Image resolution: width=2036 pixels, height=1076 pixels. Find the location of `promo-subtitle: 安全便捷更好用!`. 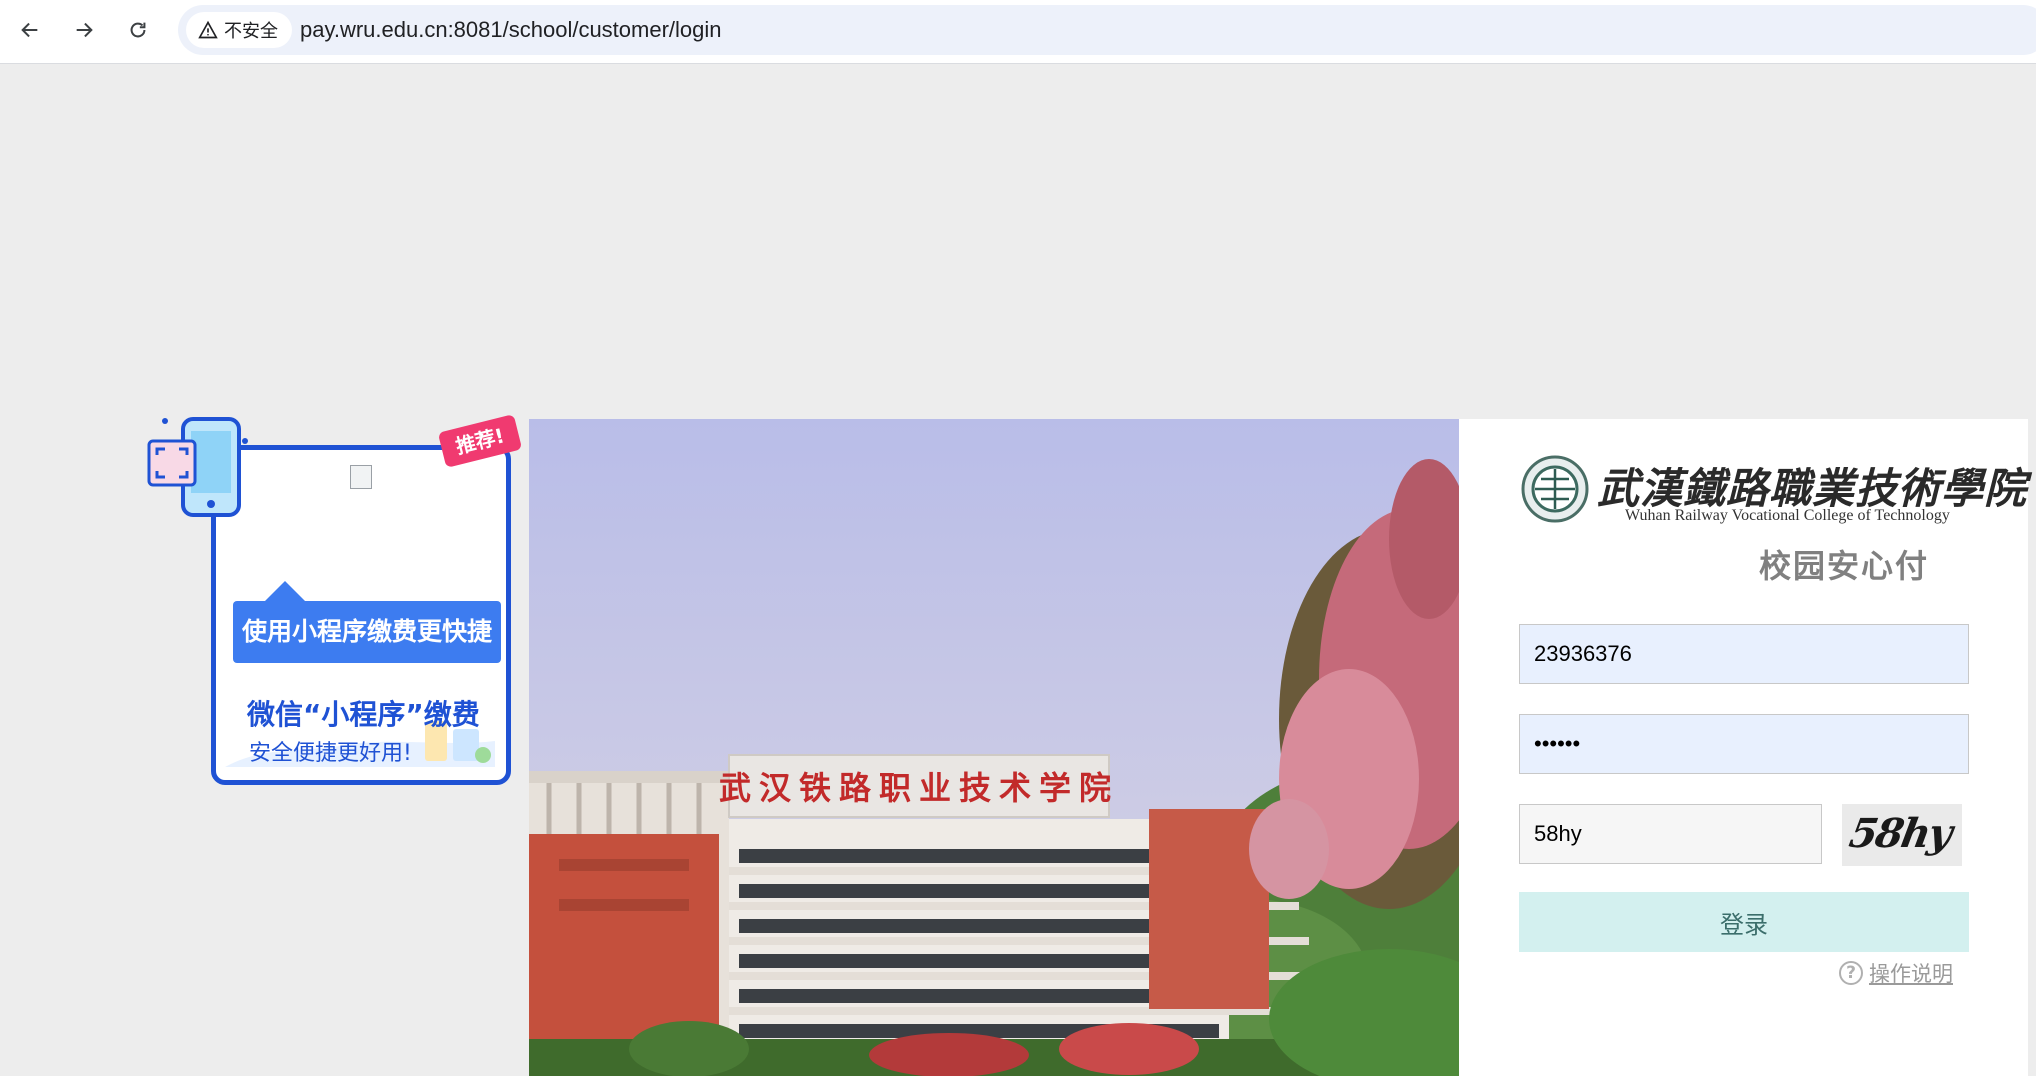

promo-subtitle: 安全便捷更好用! is located at coordinates (330, 753).